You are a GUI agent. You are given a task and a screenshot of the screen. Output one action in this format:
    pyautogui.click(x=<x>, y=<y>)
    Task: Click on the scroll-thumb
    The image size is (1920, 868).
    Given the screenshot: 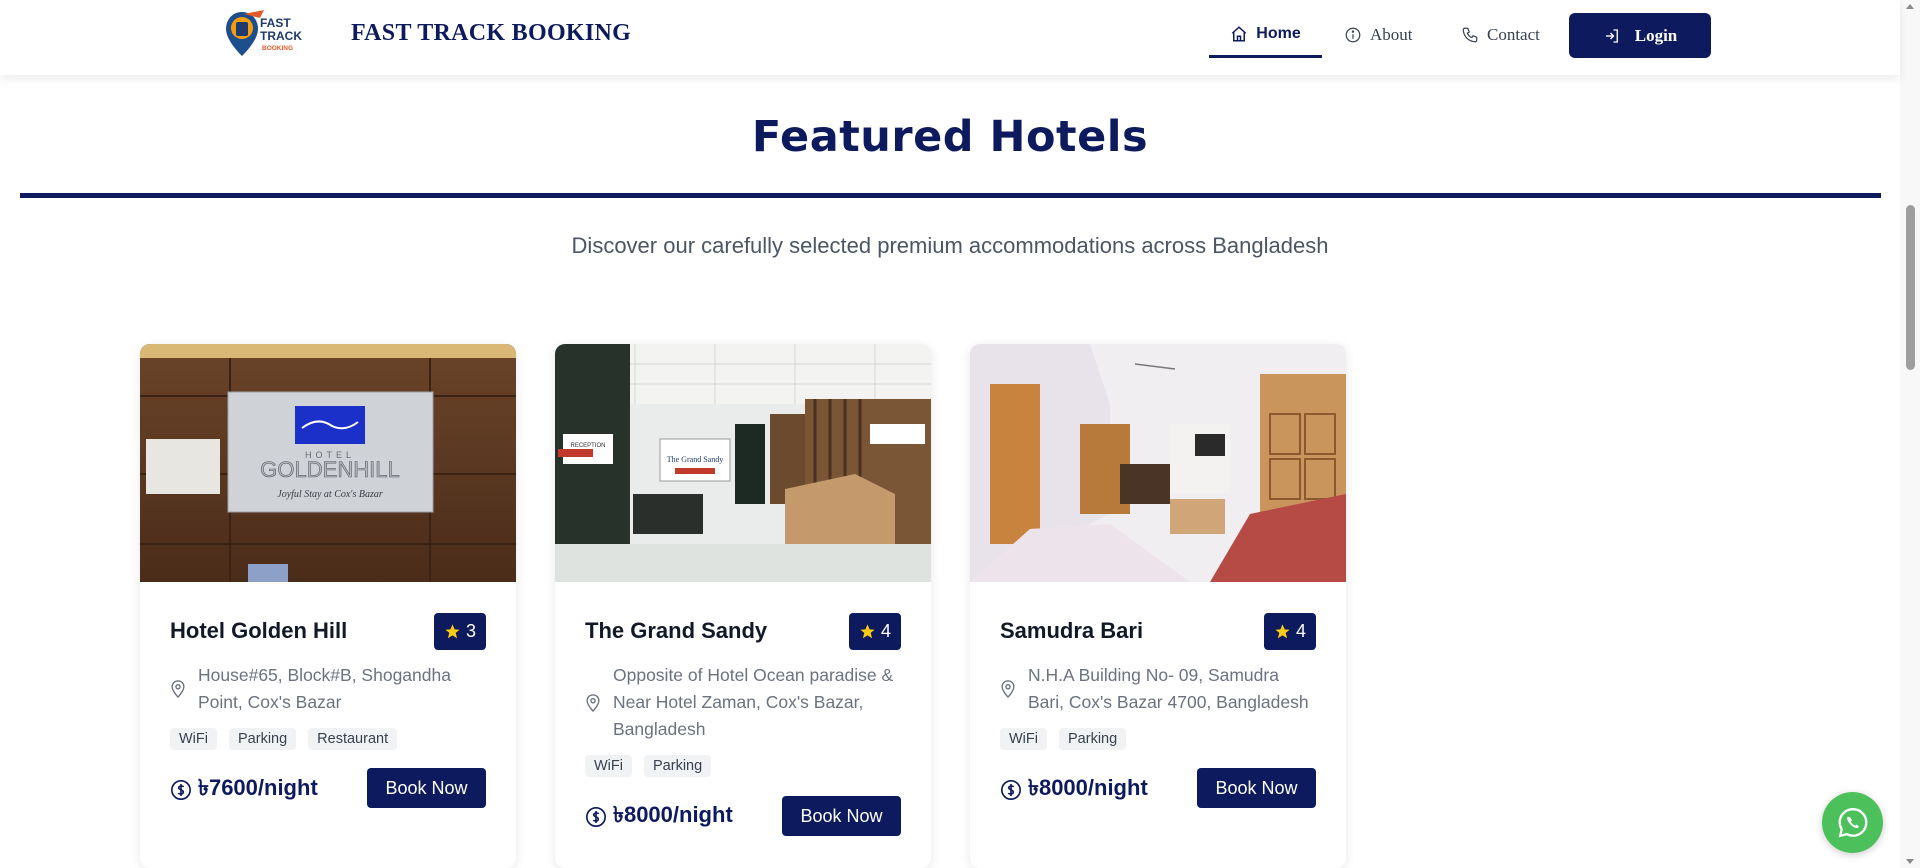 What is the action you would take?
    pyautogui.click(x=1910, y=287)
    